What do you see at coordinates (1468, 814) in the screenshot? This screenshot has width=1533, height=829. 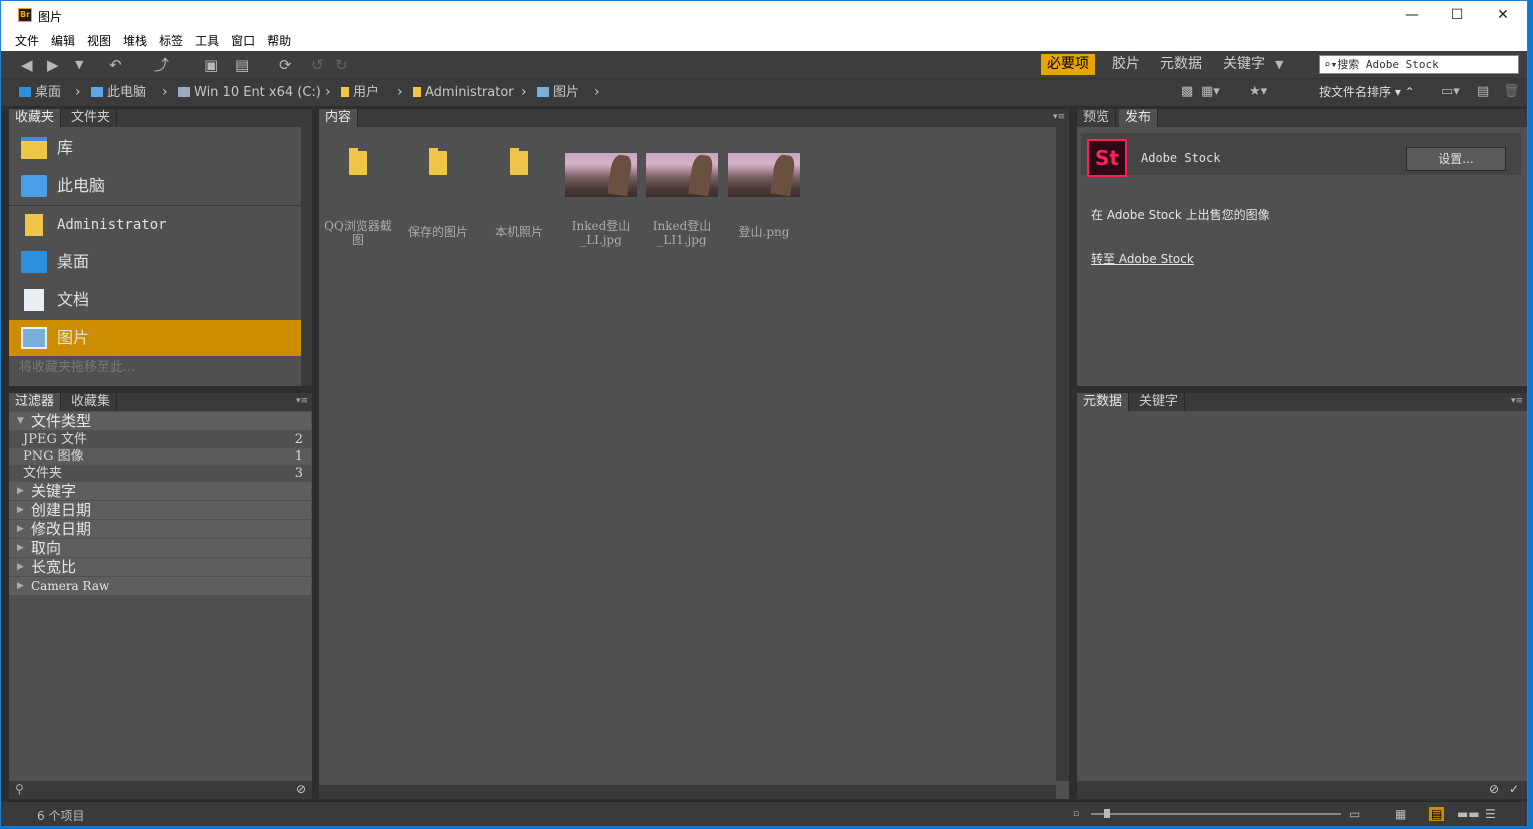 I see `view-details-icon: ▬▬` at bounding box center [1468, 814].